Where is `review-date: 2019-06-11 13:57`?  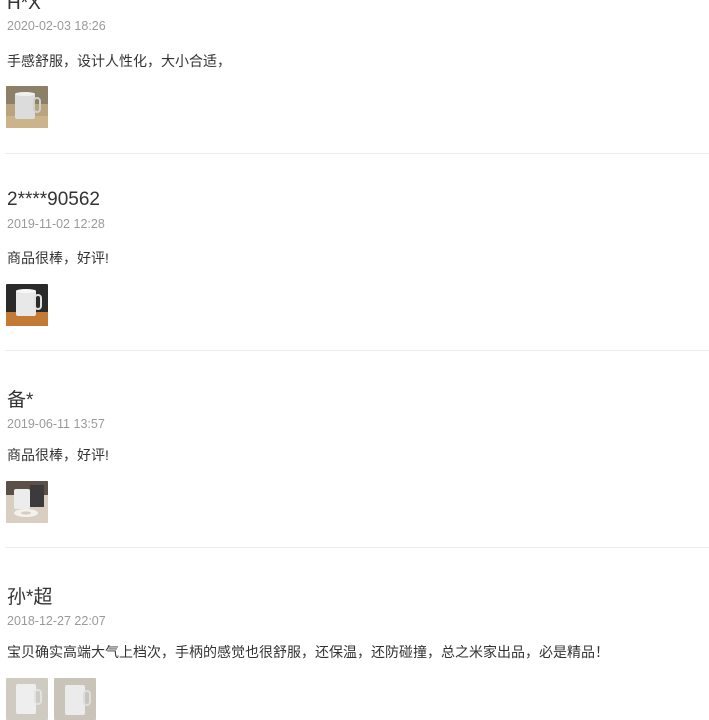
review-date: 2019-06-11 13:57 is located at coordinates (56, 424).